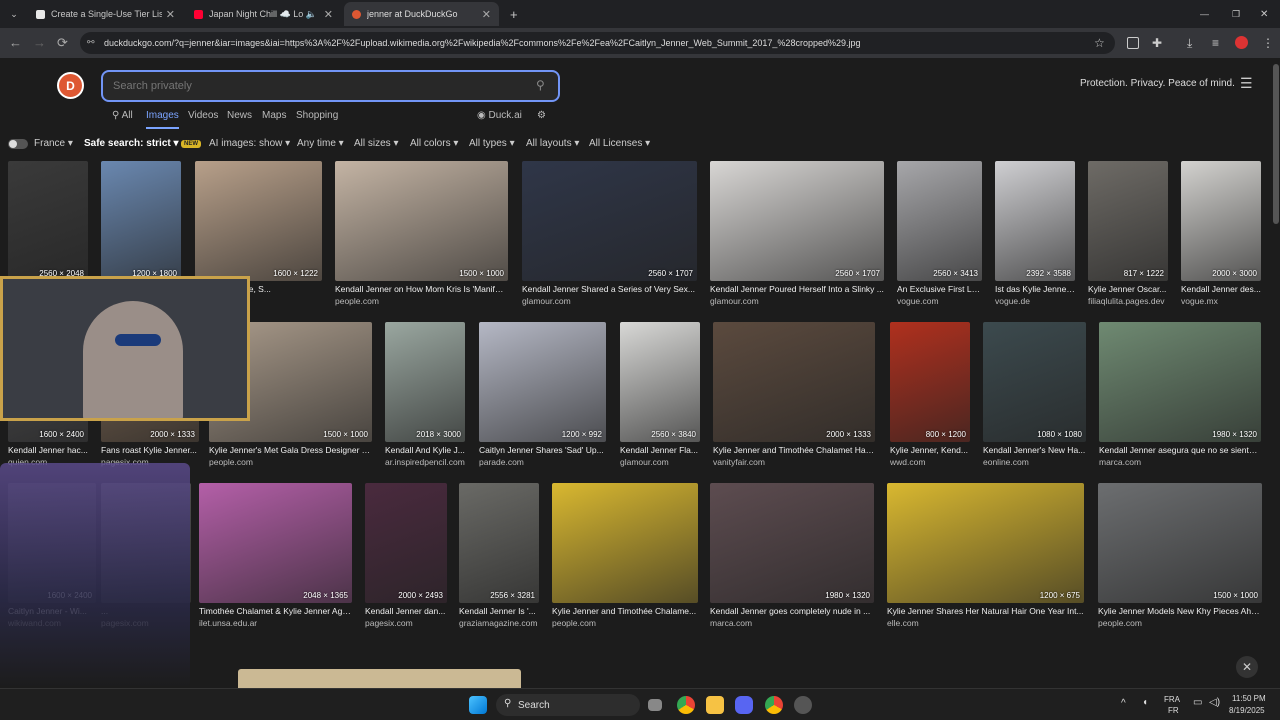 This screenshot has width=1280, height=720. I want to click on lang-top: FRA, so click(1172, 699).